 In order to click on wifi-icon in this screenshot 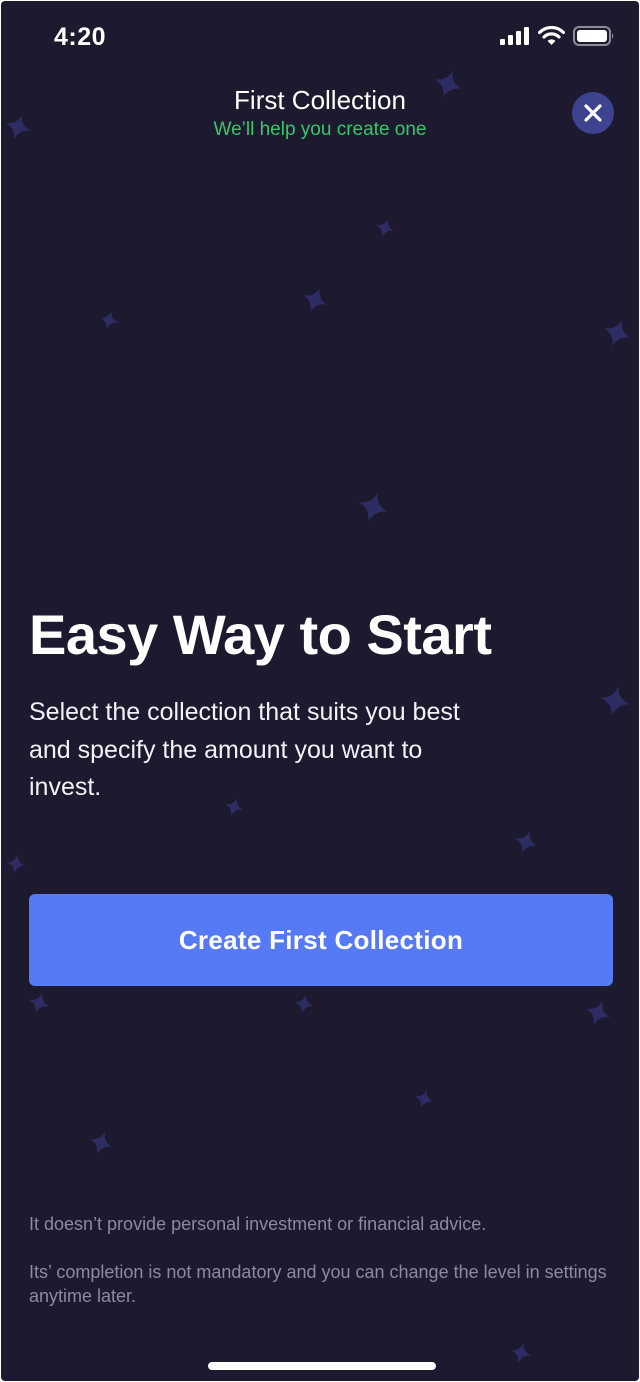, I will do `click(551, 35)`.